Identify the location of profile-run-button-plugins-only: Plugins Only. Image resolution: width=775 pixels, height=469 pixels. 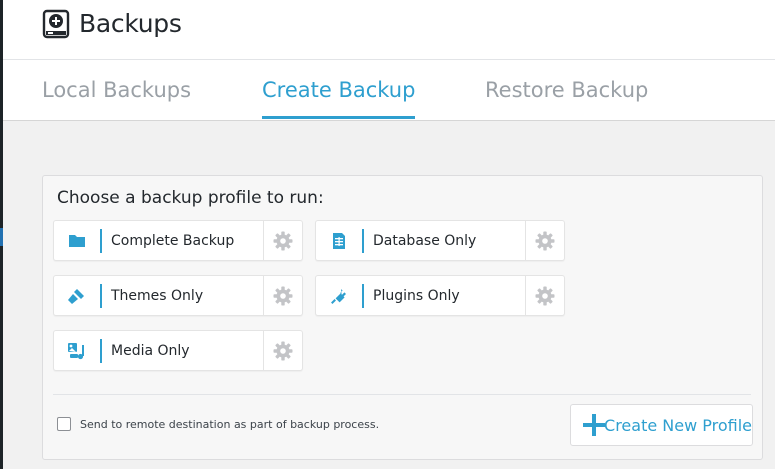
(421, 295).